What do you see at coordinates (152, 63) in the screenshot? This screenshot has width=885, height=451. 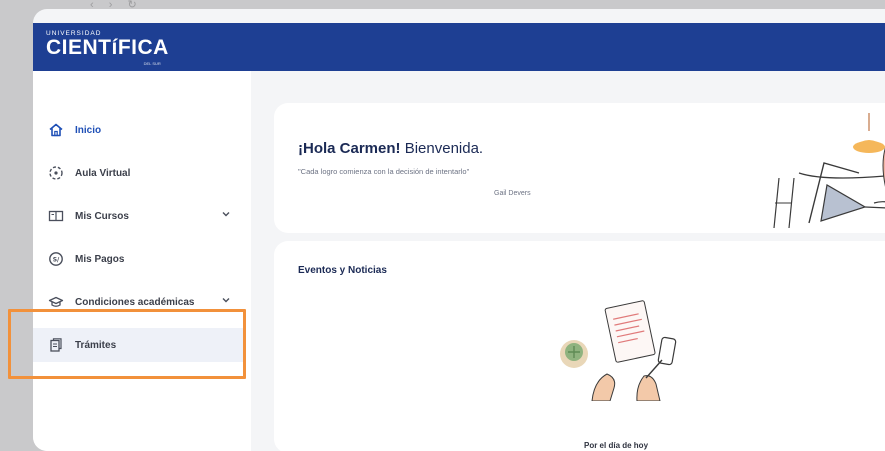 I see `logo-tag: DEL SUR` at bounding box center [152, 63].